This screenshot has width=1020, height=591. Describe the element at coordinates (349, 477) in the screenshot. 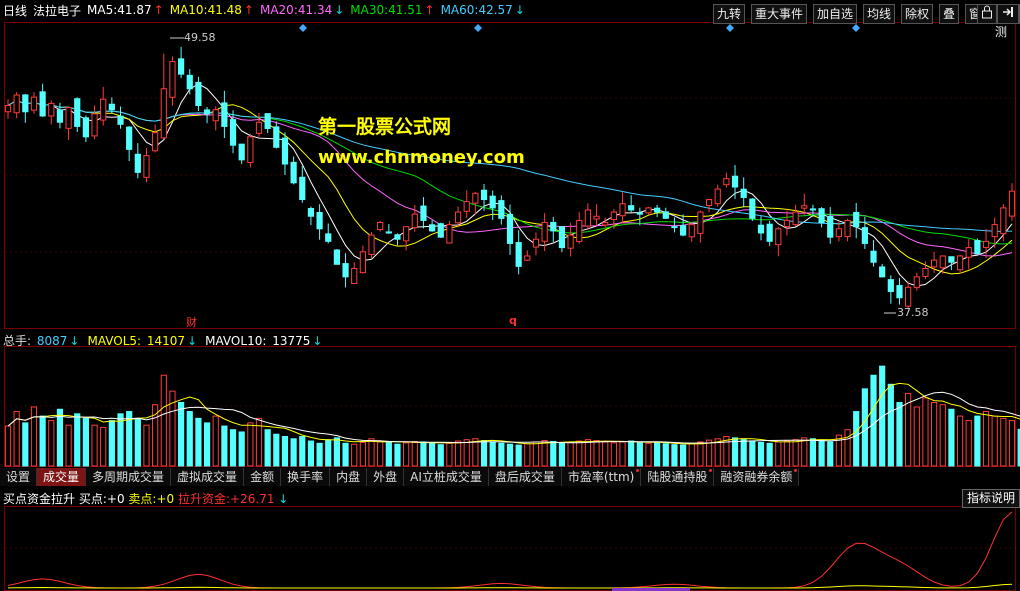

I see `tab-6: 内盘` at that location.